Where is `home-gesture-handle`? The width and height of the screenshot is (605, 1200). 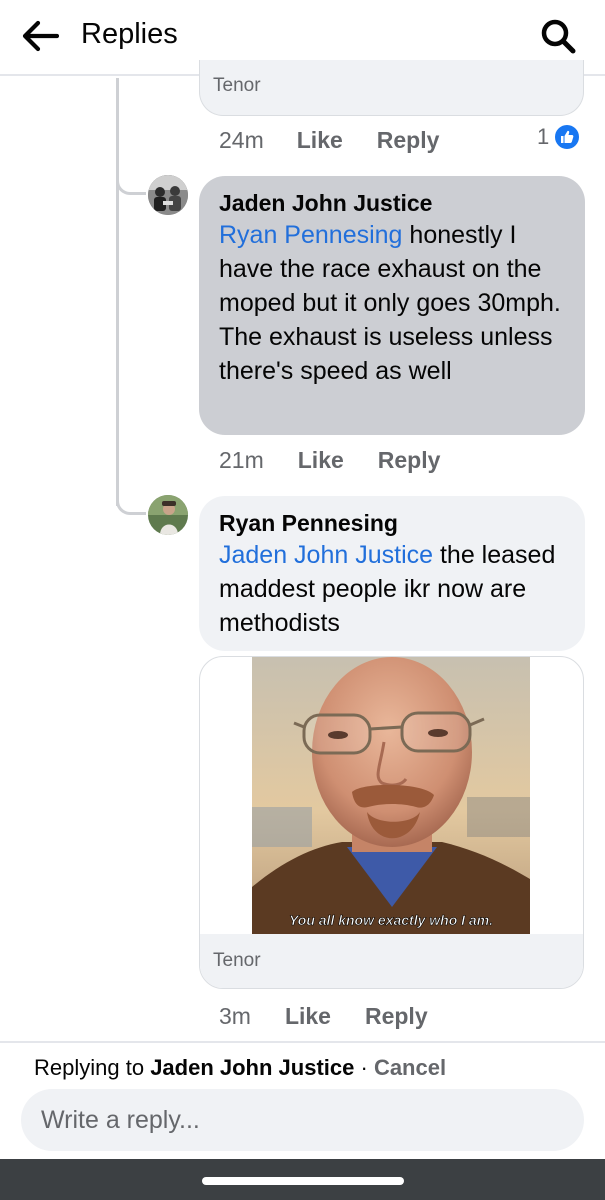 home-gesture-handle is located at coordinates (303, 1181).